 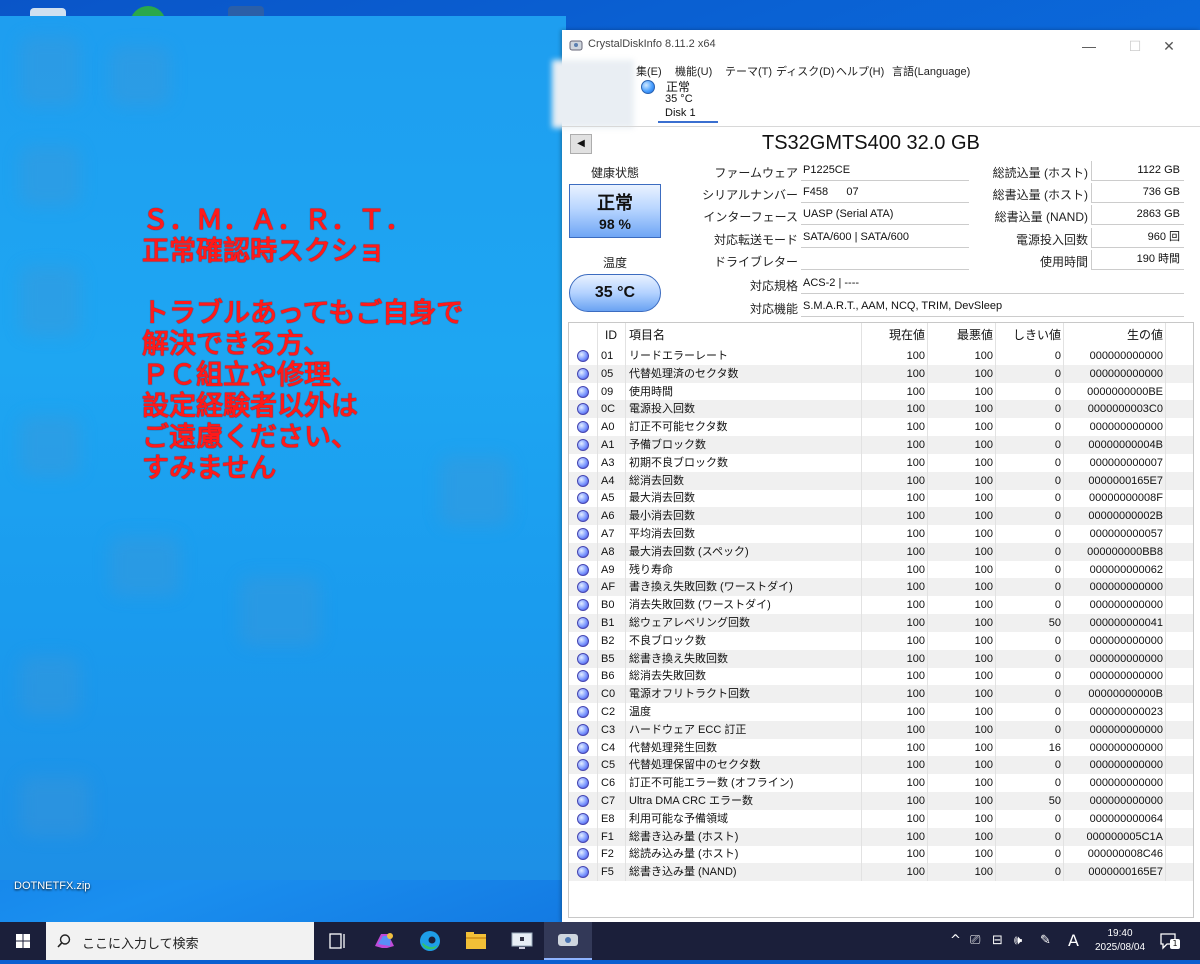 What do you see at coordinates (1018, 940) in the screenshot?
I see `volume-icon: 🕪` at bounding box center [1018, 940].